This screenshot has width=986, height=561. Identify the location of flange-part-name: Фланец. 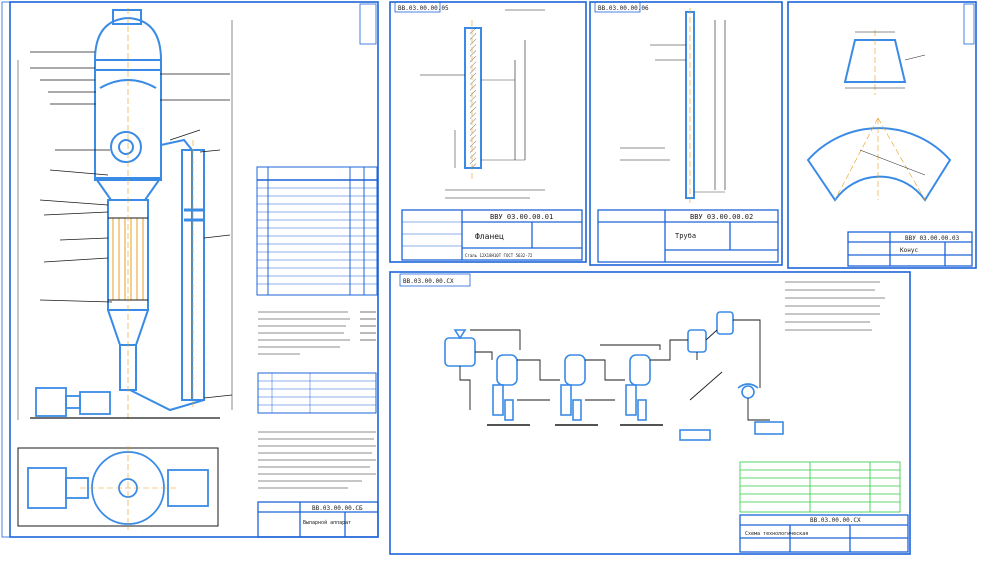
(489, 236).